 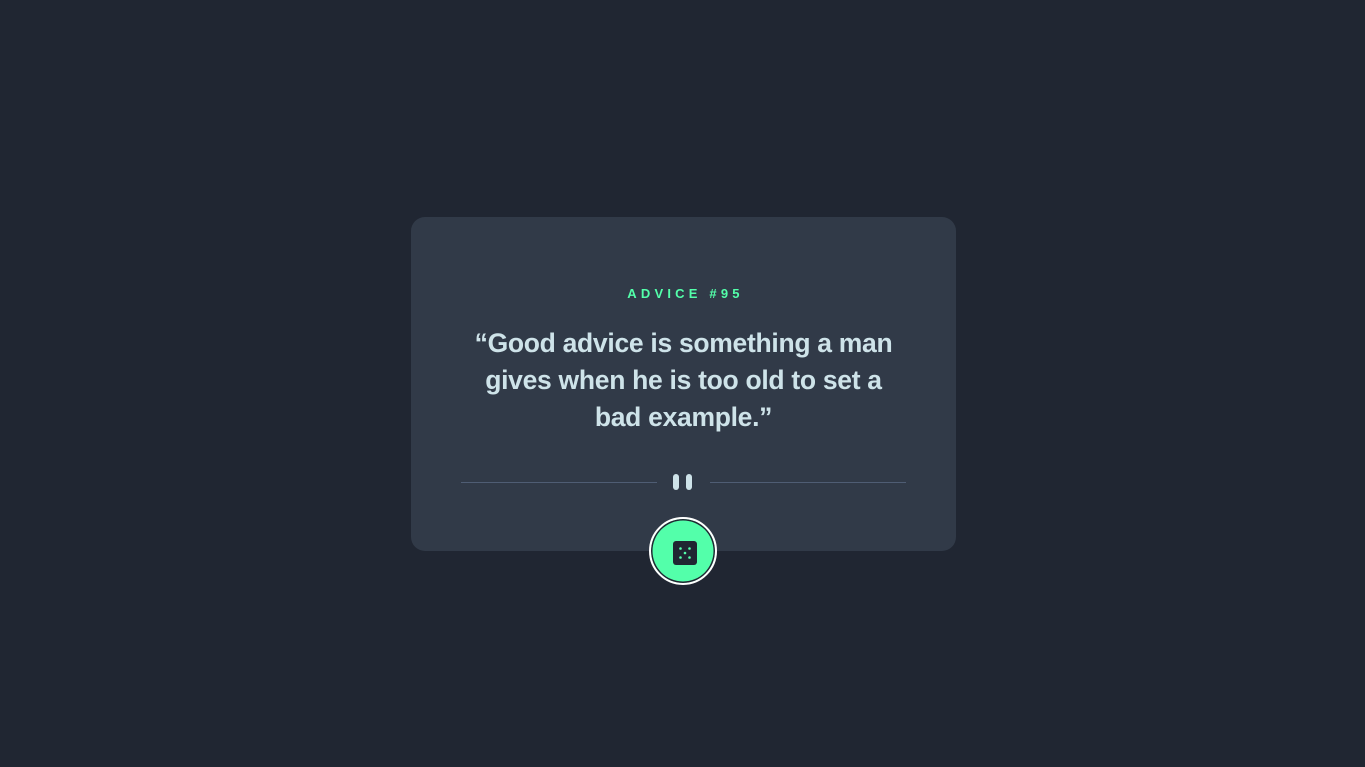 I want to click on dice-icon, so click(x=685, y=553).